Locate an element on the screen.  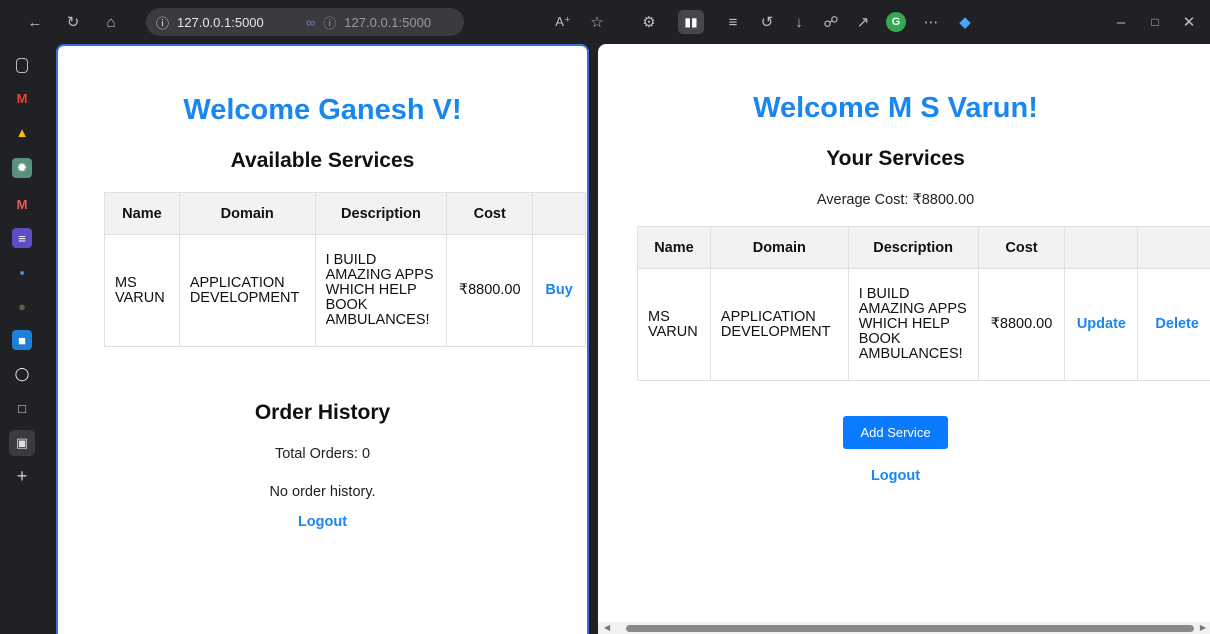
refresh-icon: ↻ is located at coordinates (73, 22).